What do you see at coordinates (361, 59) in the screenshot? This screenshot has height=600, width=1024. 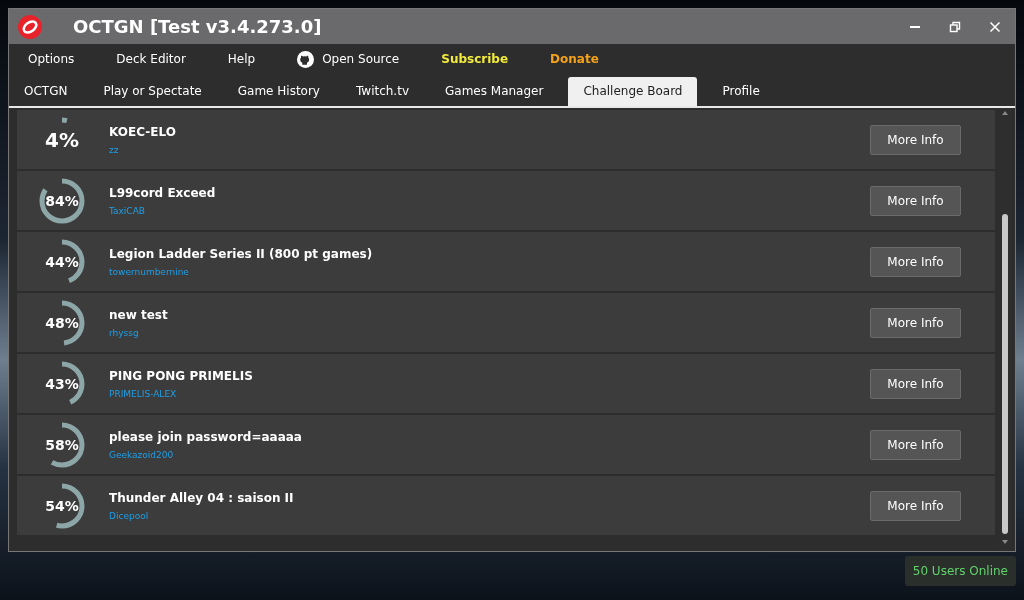 I see `menu-item: Open Source` at bounding box center [361, 59].